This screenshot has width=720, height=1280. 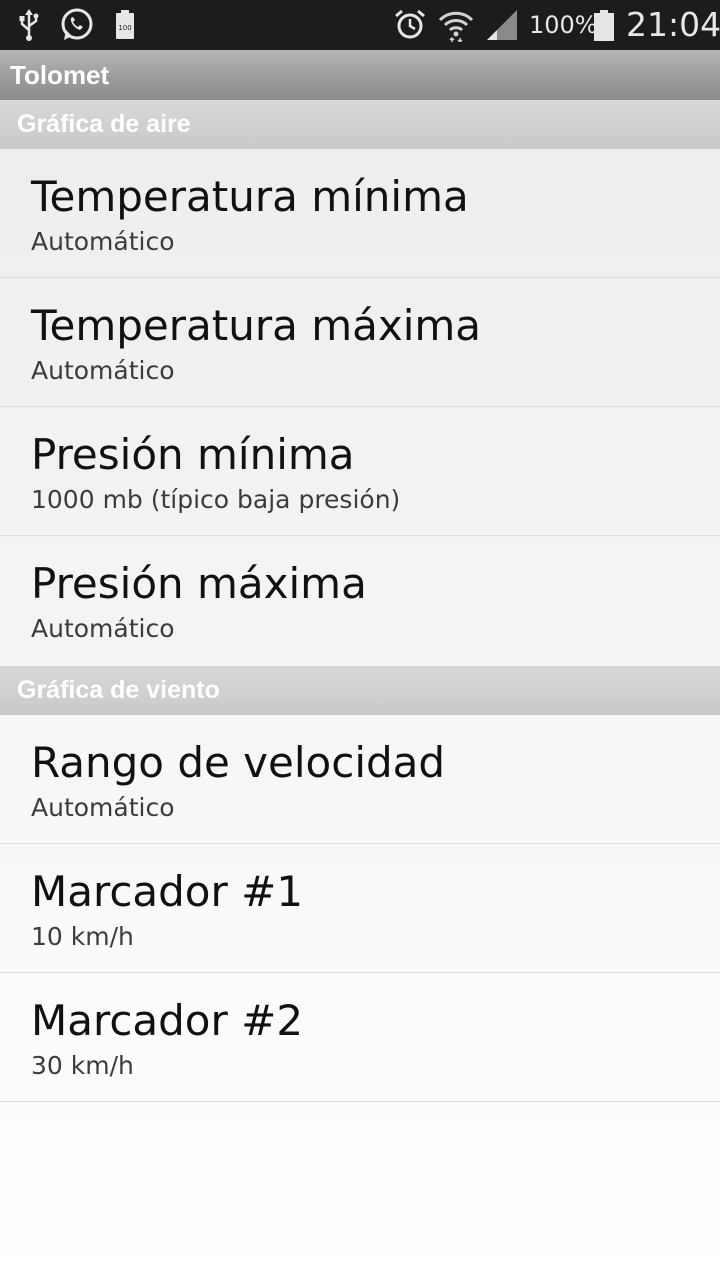 I want to click on pref-title: Temperatura mínima, so click(x=250, y=196).